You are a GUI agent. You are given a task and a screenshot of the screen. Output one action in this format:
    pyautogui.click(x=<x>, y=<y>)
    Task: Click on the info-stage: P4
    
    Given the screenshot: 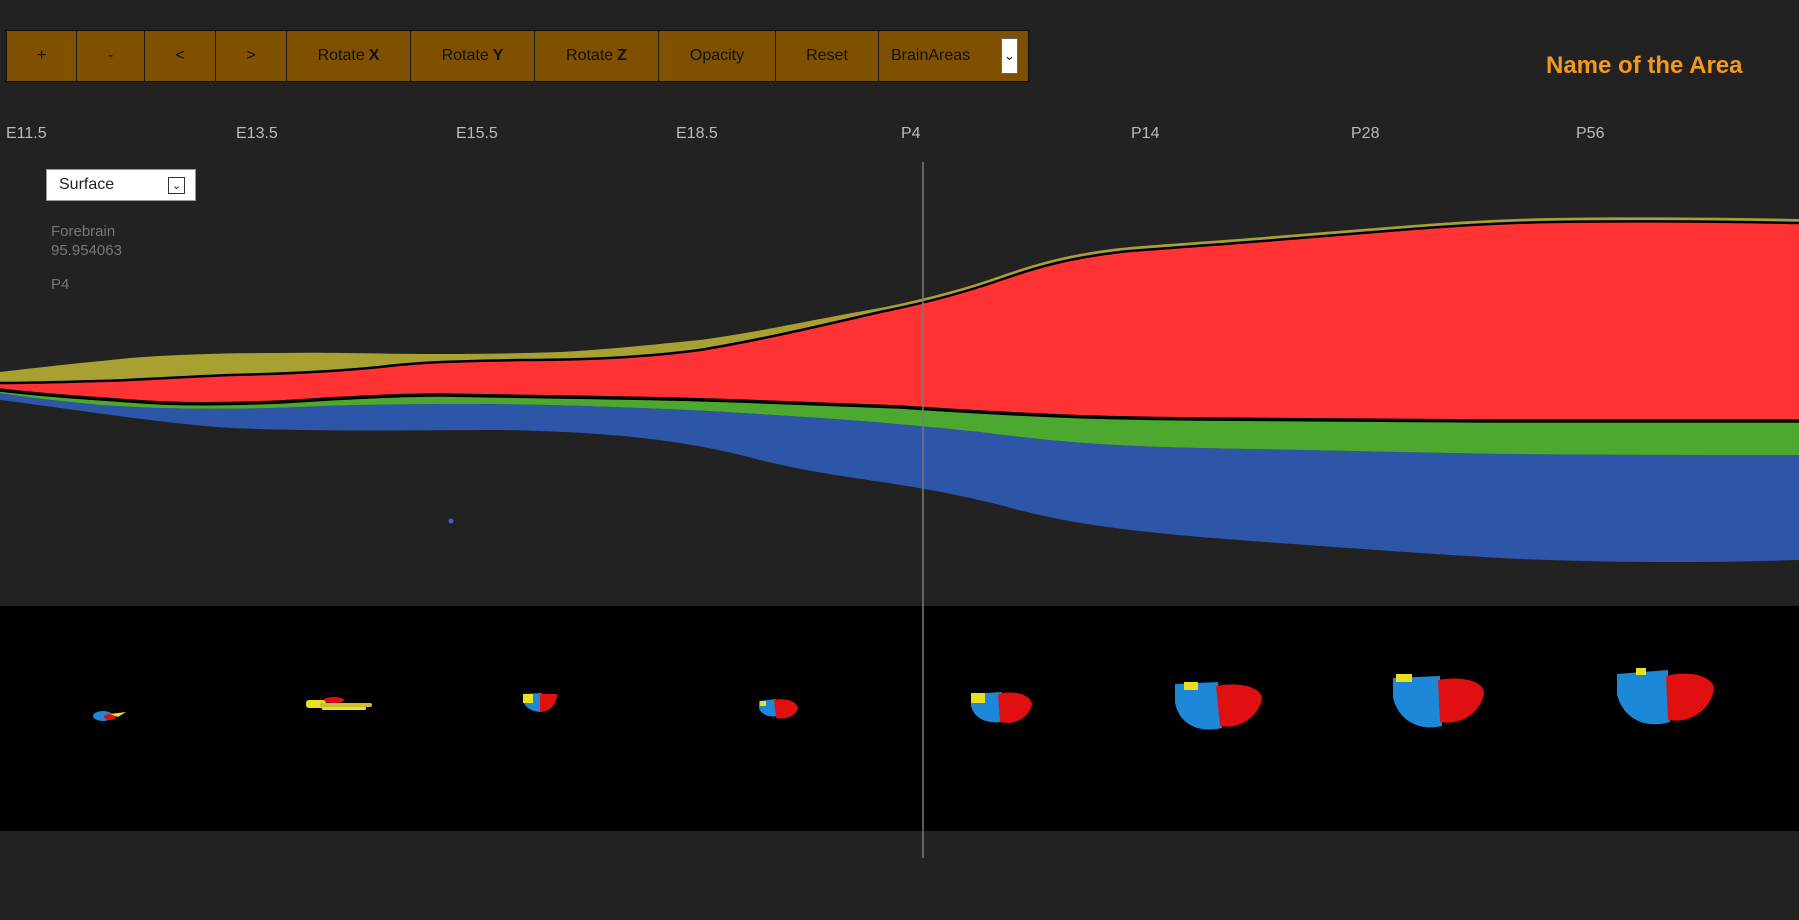 What is the action you would take?
    pyautogui.click(x=60, y=284)
    